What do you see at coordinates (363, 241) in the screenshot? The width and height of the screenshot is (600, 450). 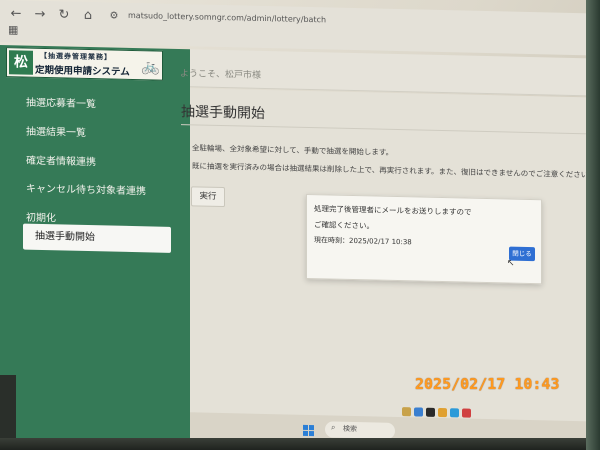 I see `current-time-text: 現在時刻：2025/02/17 10:38` at bounding box center [363, 241].